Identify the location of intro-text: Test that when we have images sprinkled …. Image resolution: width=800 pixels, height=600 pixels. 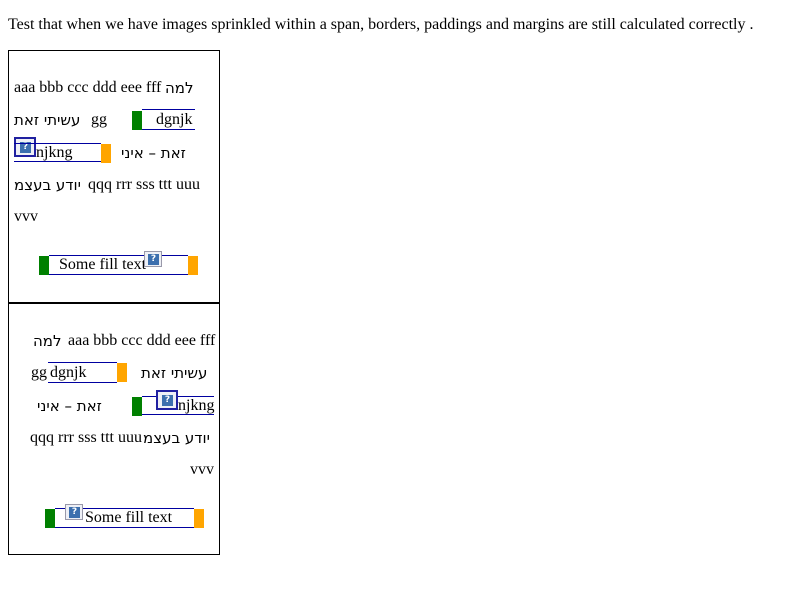
(381, 24).